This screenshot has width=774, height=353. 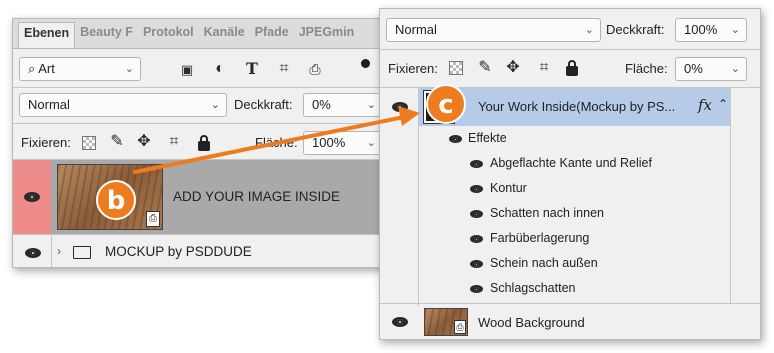 What do you see at coordinates (711, 69) in the screenshot?
I see `fill-field: 0% ⌄` at bounding box center [711, 69].